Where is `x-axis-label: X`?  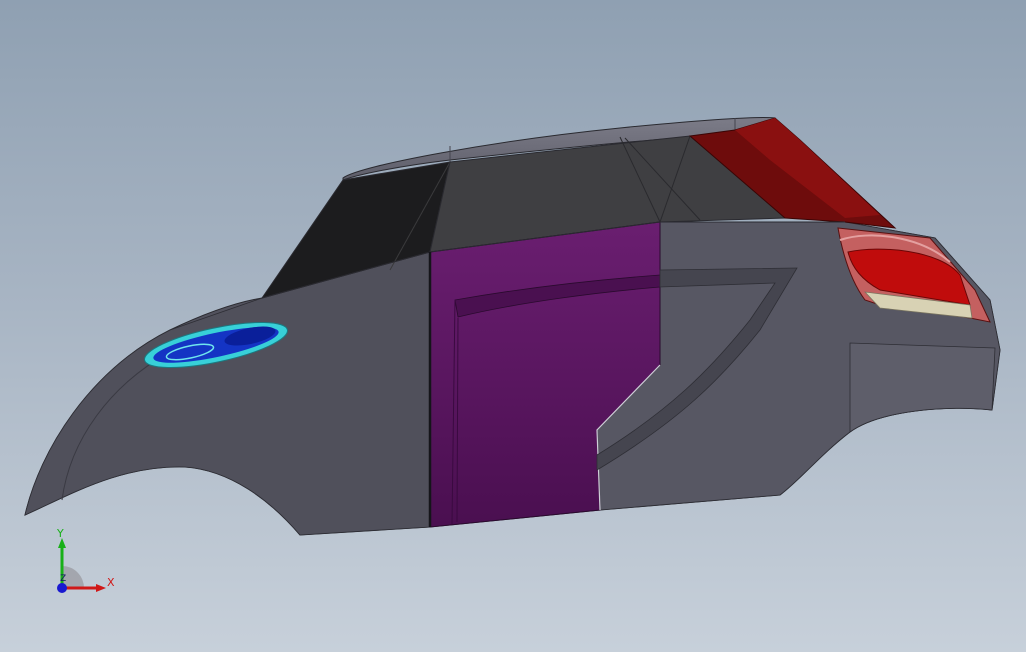 x-axis-label: X is located at coordinates (111, 582).